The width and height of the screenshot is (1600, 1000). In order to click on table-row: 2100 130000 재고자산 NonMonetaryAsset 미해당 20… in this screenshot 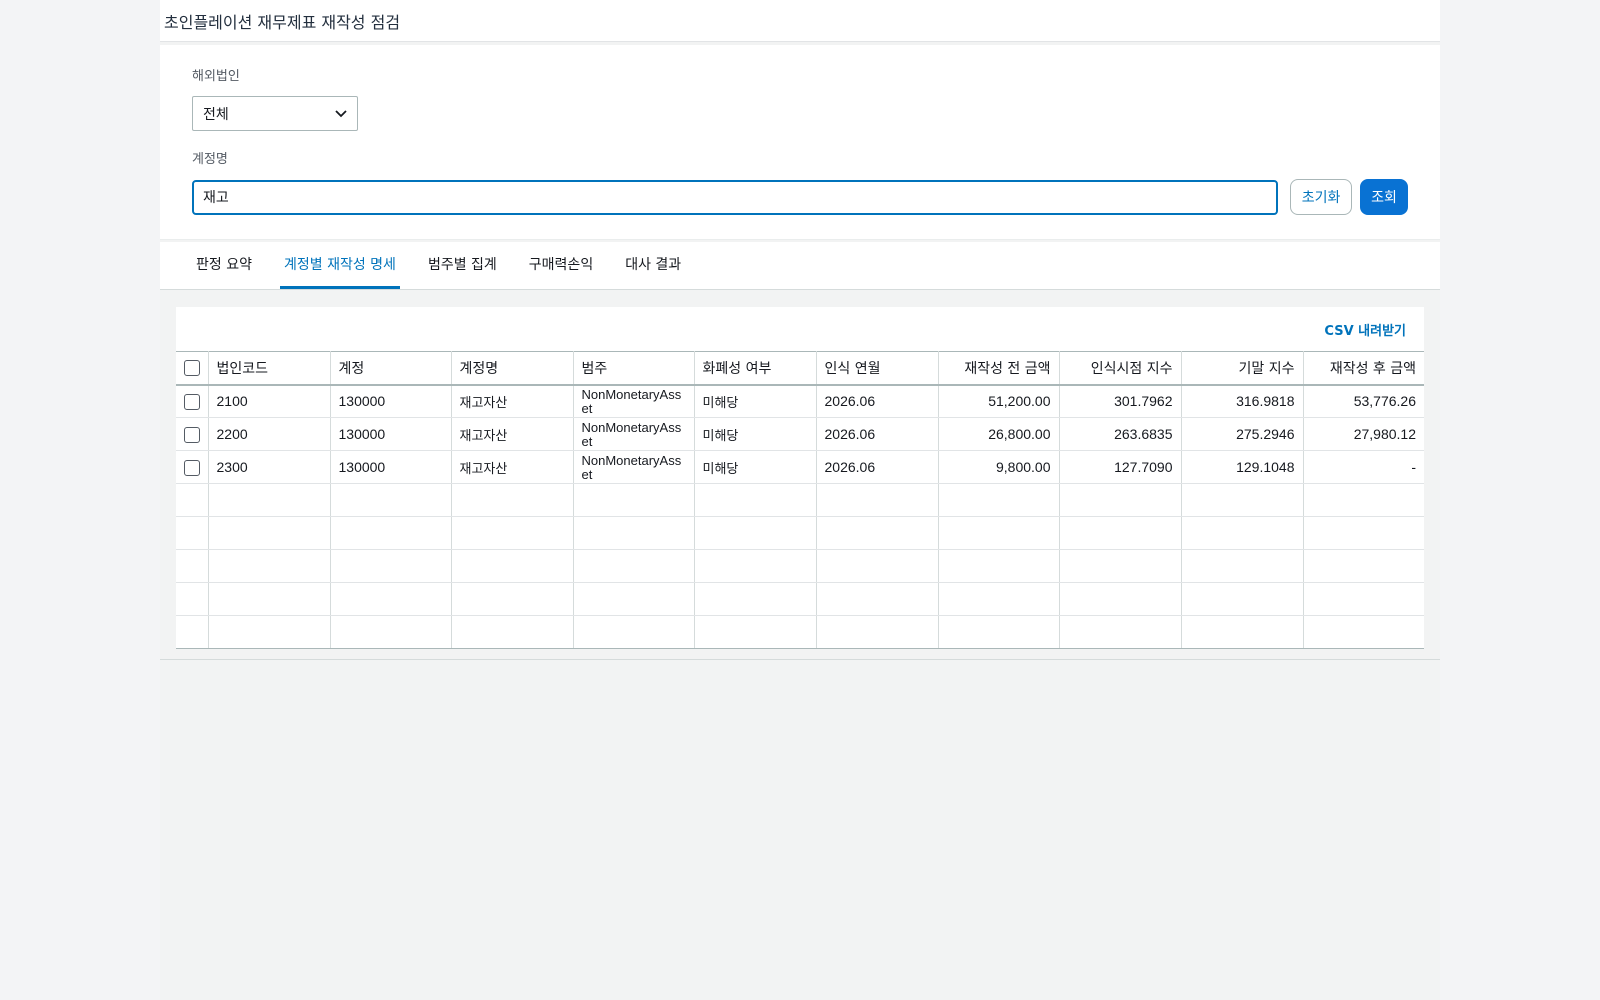, I will do `click(800, 401)`.